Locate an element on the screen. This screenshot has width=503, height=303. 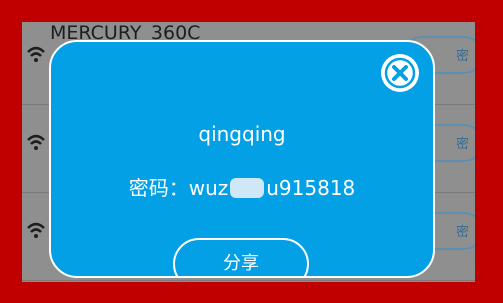
close-button is located at coordinates (400, 73).